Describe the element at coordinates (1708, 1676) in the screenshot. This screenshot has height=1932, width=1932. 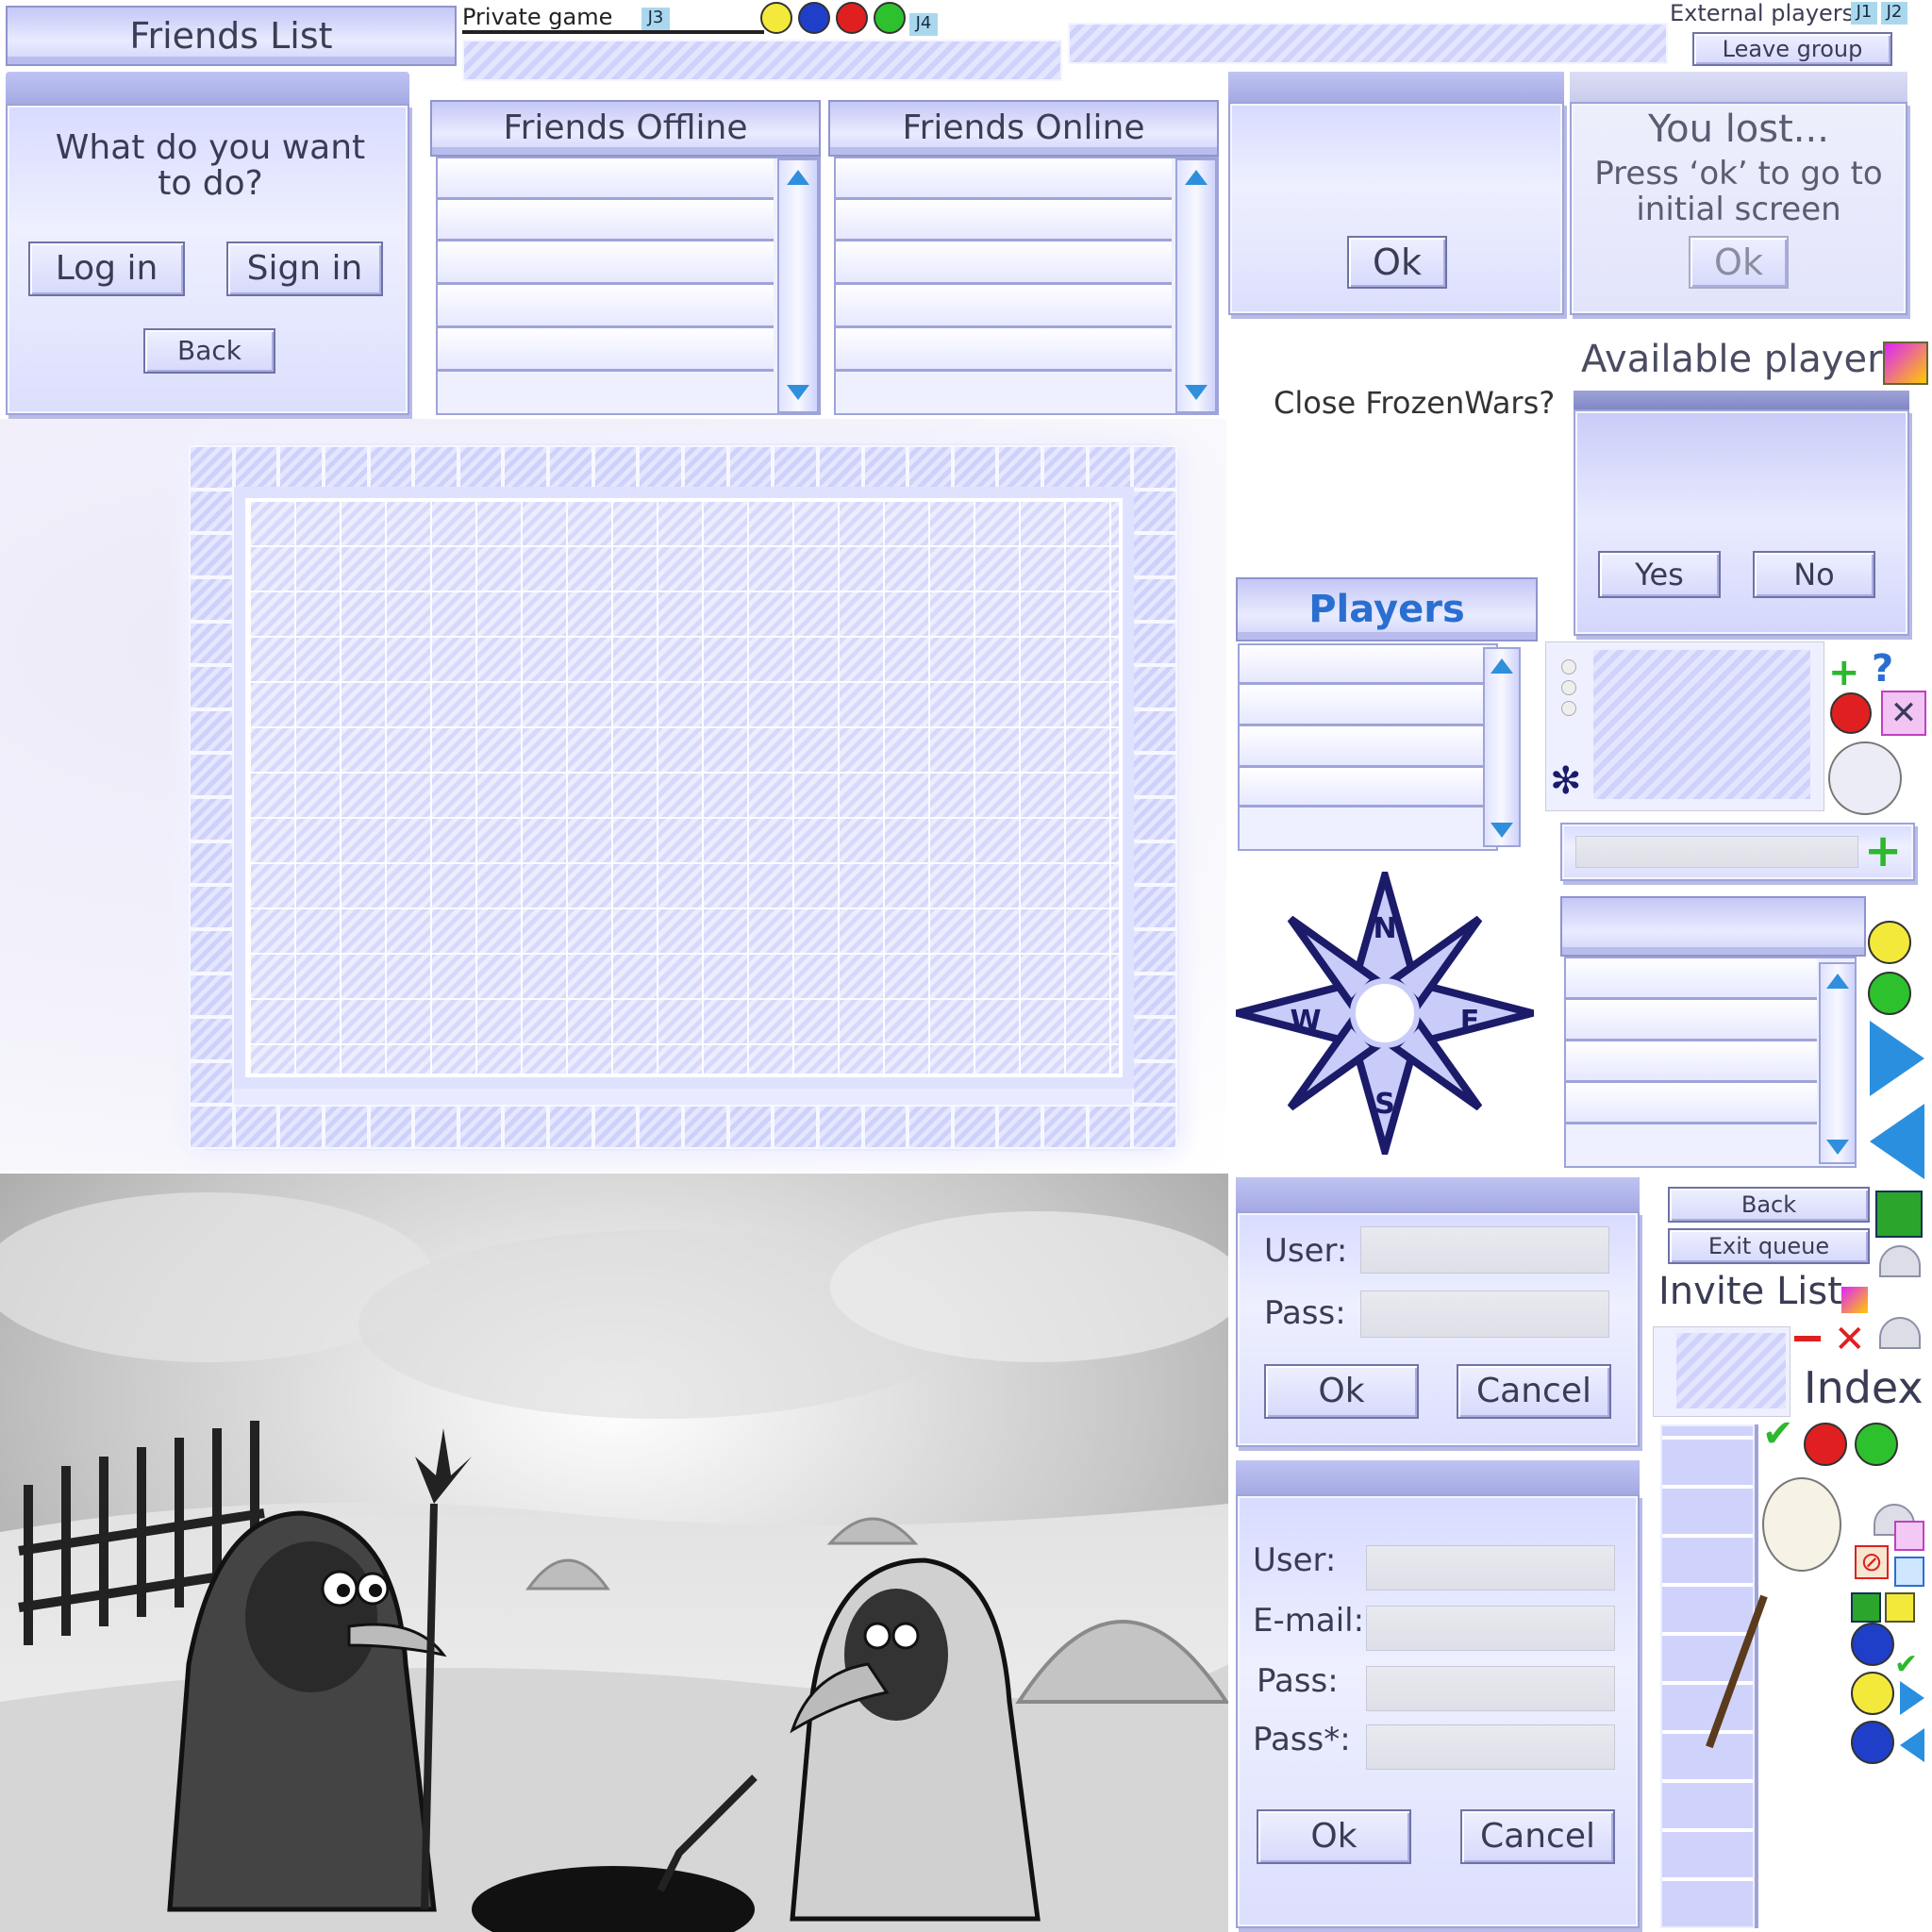
I see `vertical-ice-strip` at that location.